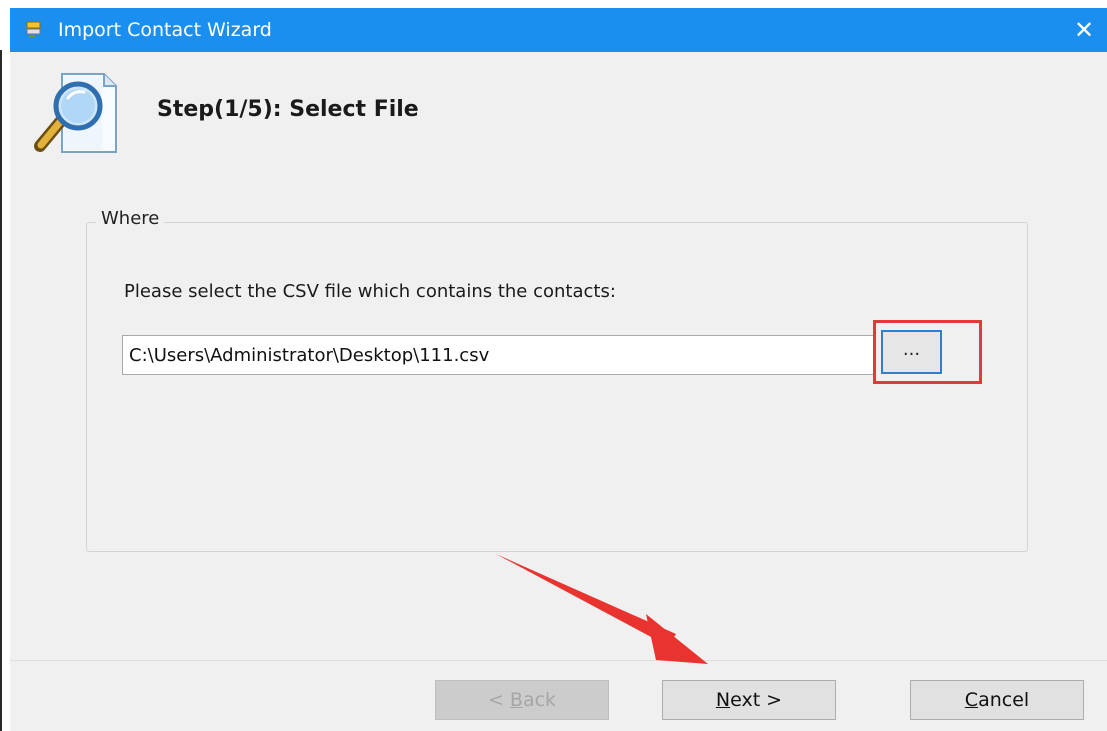 The width and height of the screenshot is (1107, 731). What do you see at coordinates (33, 29) in the screenshot?
I see `wizard-app-icon` at bounding box center [33, 29].